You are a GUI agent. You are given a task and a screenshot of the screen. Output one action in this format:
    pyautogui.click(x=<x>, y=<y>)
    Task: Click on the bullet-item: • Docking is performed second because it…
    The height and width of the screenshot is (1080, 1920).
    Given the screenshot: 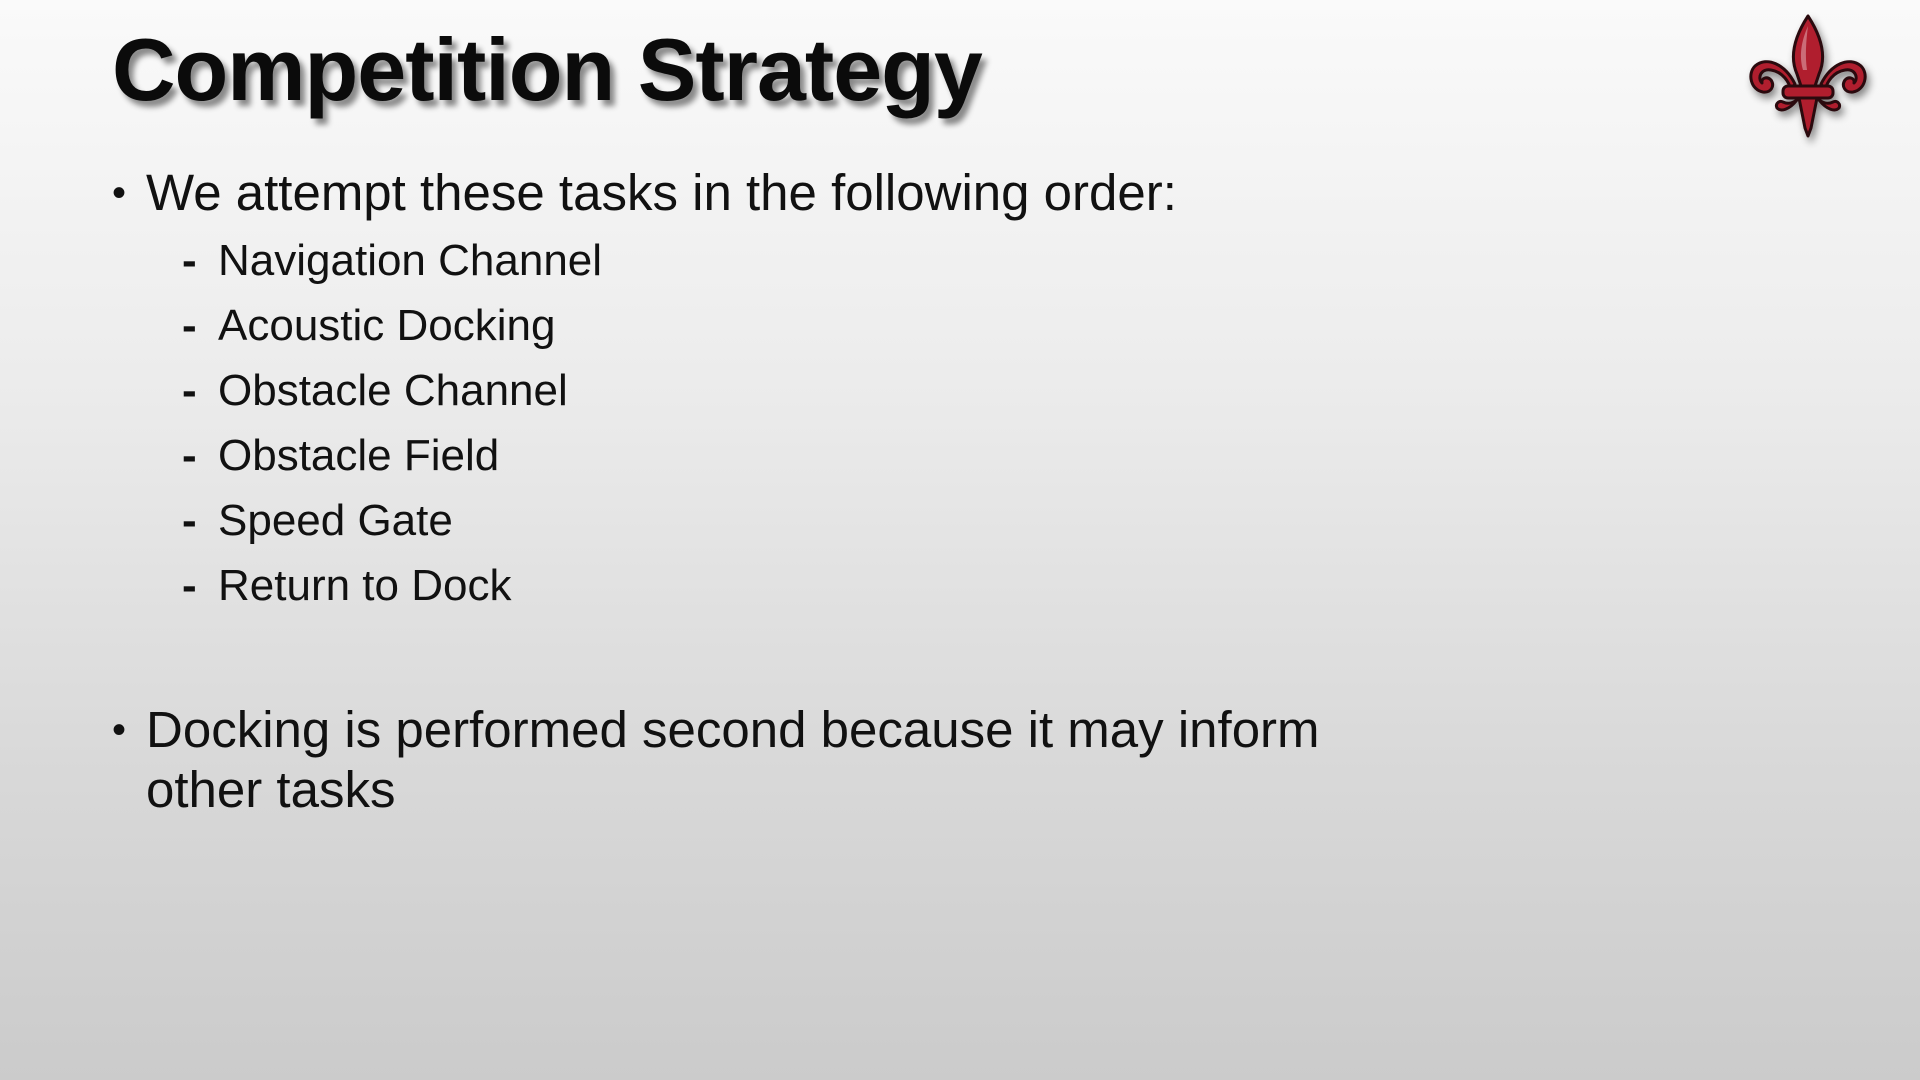 What is the action you would take?
    pyautogui.click(x=762, y=760)
    